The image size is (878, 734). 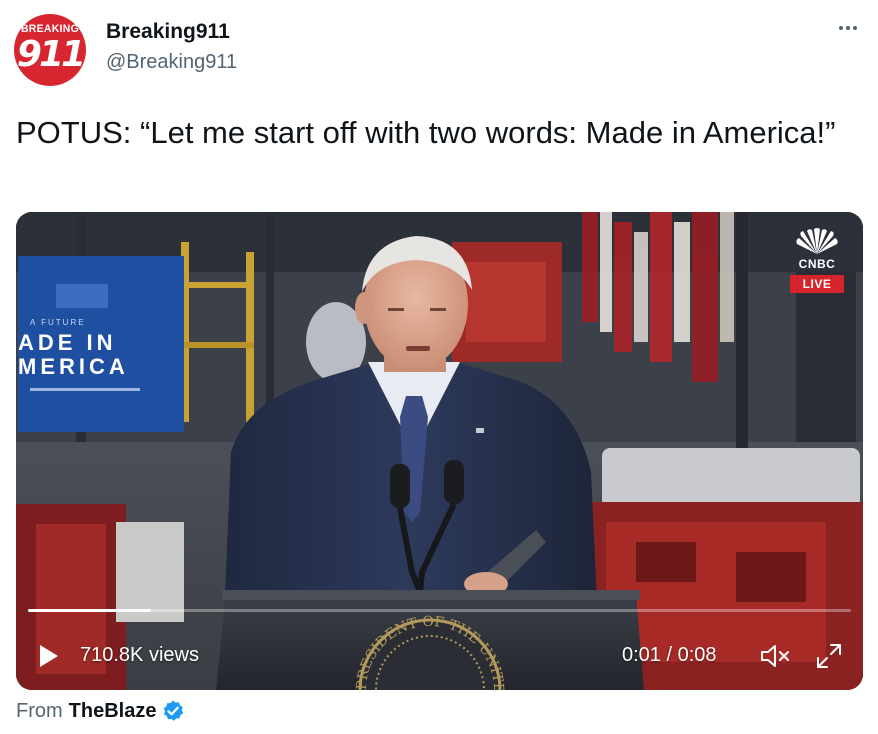 I want to click on source-name-link: TheBlaze, so click(x=113, y=711).